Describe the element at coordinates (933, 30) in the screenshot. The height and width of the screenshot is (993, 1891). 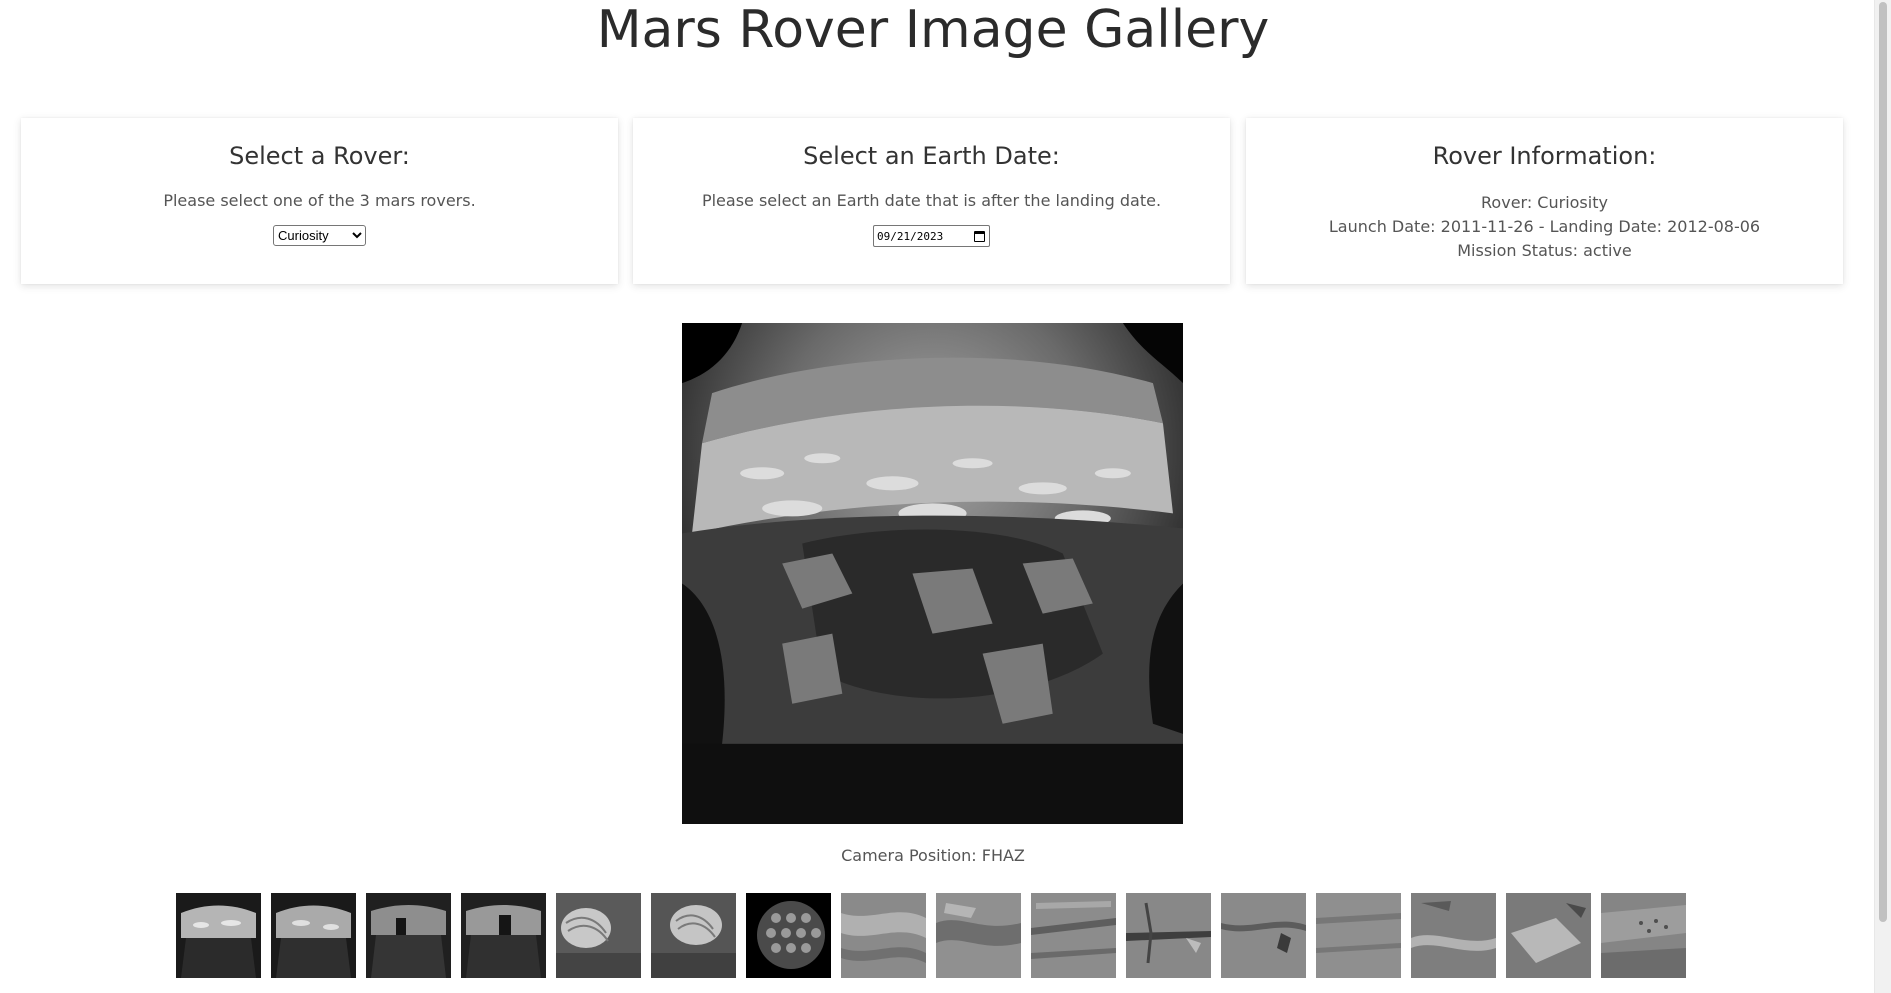
I see `page-title: Mars Rover Image Gallery` at that location.